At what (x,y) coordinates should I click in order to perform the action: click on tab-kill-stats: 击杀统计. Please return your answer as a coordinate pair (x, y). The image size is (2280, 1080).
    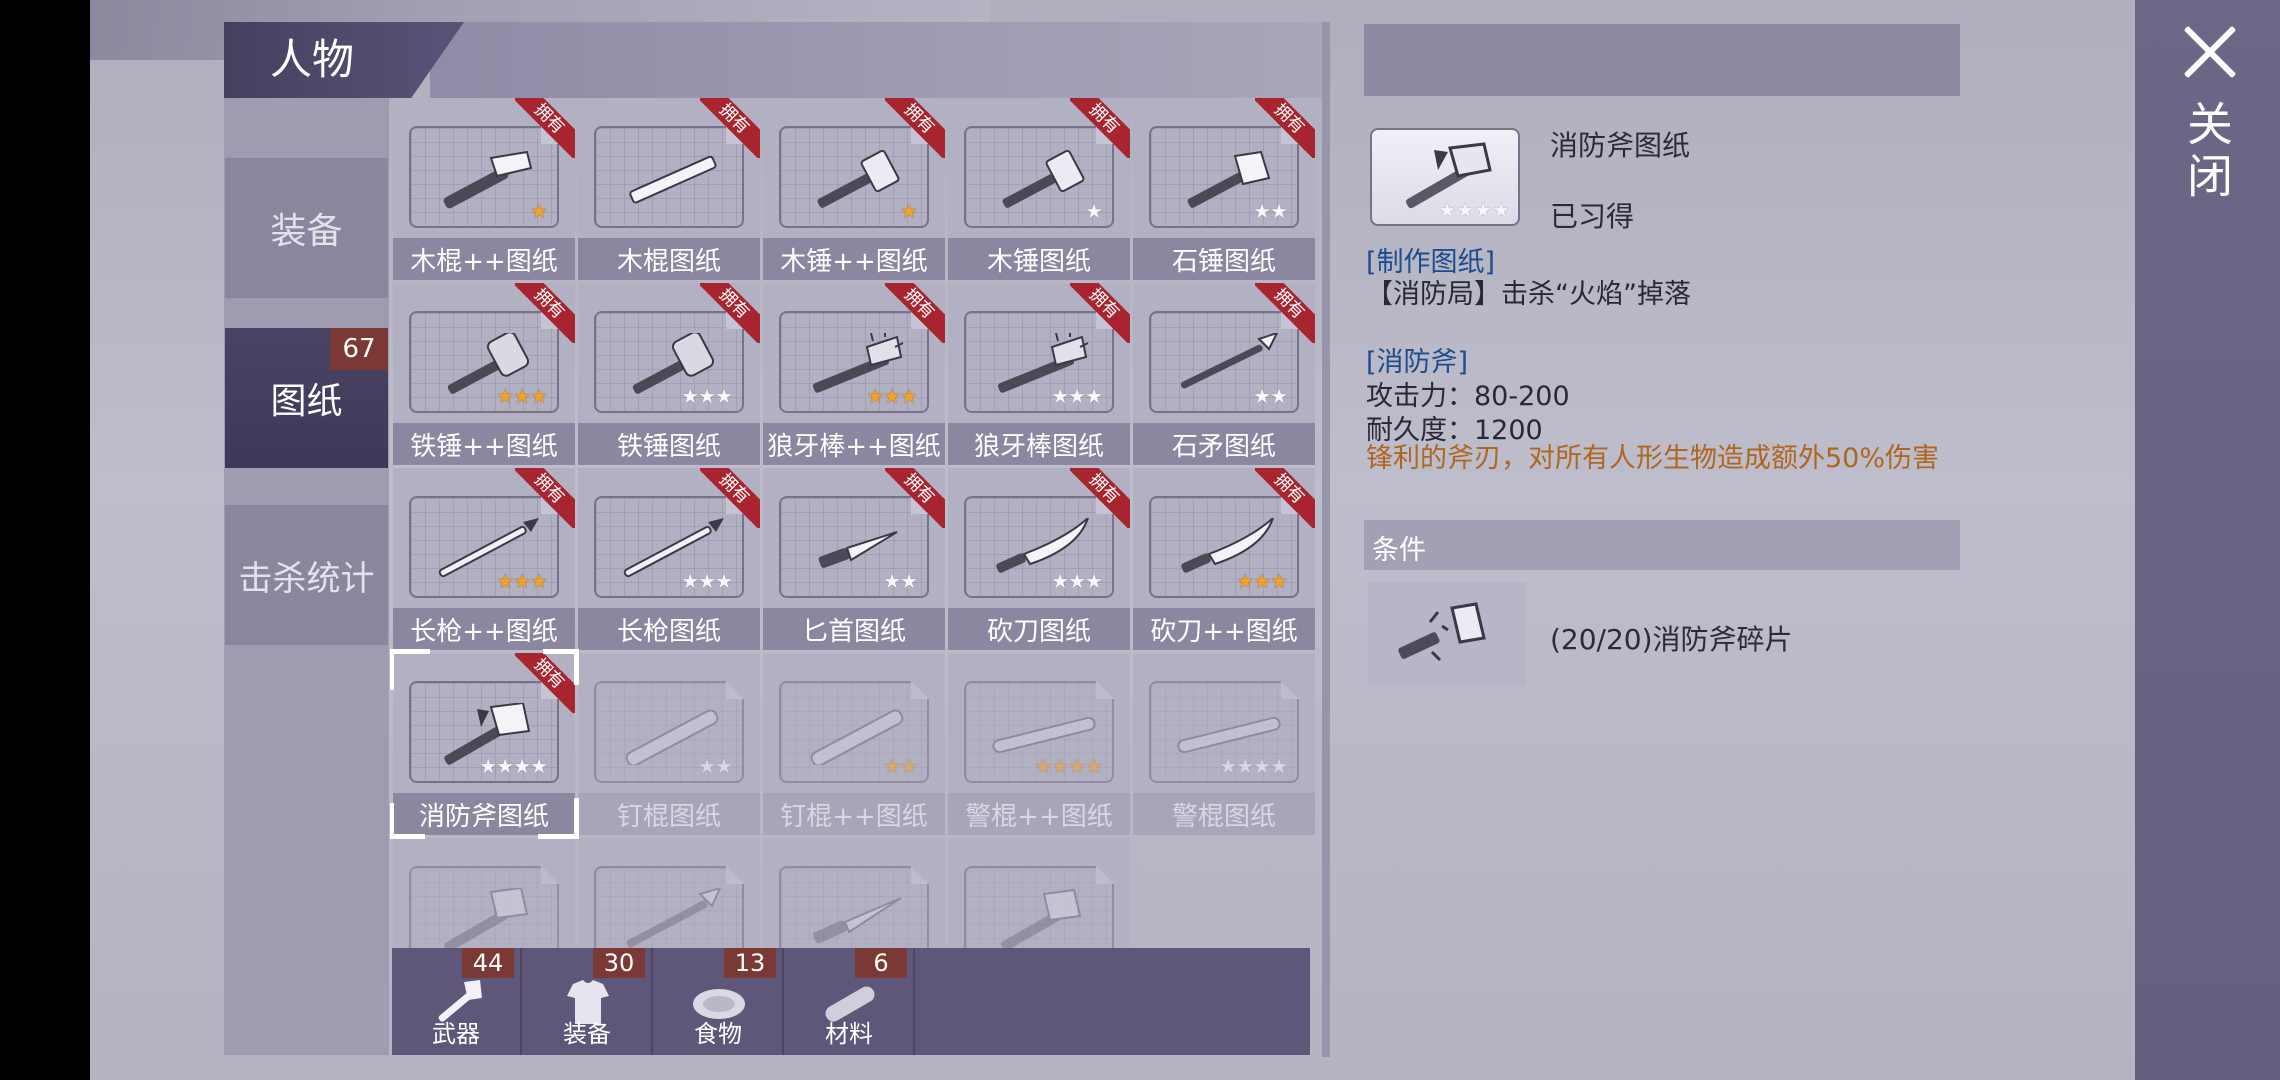
    Looking at the image, I should click on (306, 575).